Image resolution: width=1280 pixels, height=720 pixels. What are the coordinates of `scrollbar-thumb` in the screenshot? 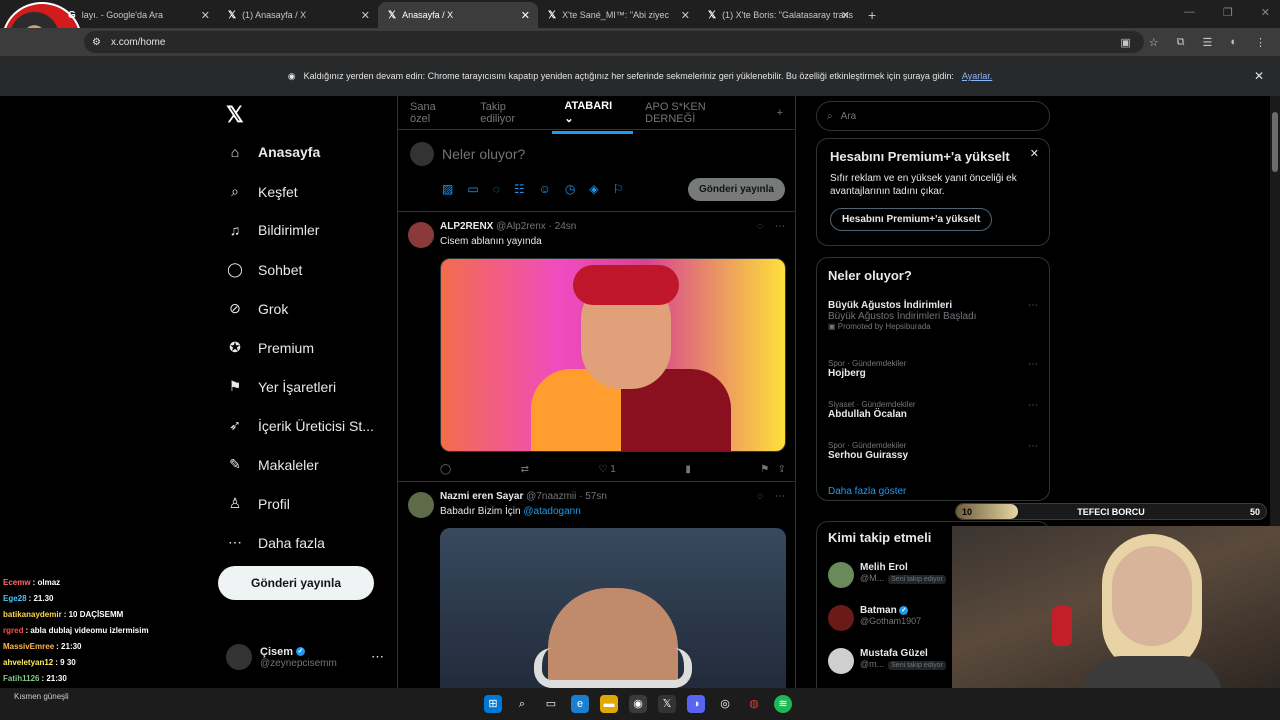 It's located at (1275, 142).